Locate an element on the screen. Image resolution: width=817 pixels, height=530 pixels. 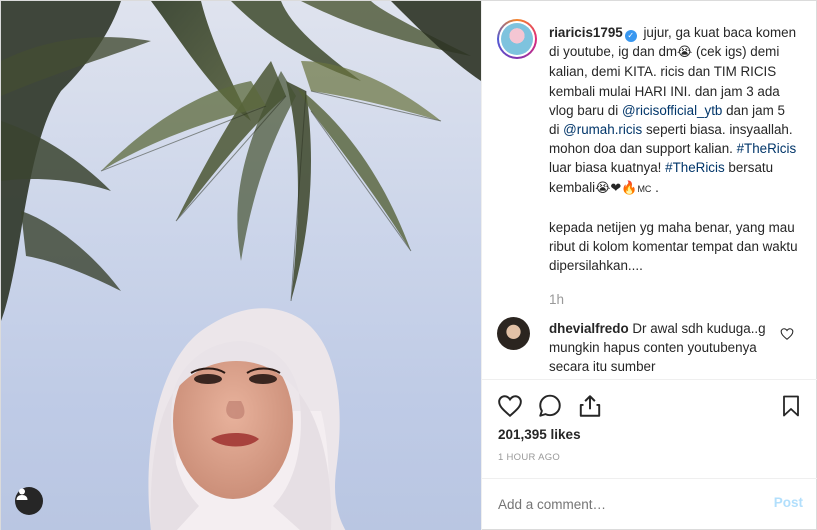
emoji-sequence-icon: 😭❤🔥 is located at coordinates (616, 188).